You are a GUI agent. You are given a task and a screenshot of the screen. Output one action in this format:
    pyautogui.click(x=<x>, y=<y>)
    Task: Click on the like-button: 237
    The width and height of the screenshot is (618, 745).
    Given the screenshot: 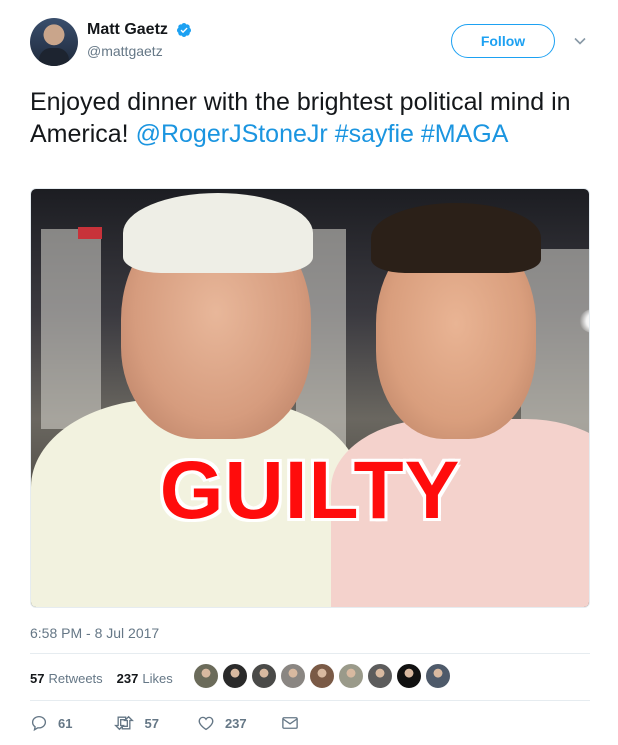 What is the action you would take?
    pyautogui.click(x=222, y=723)
    